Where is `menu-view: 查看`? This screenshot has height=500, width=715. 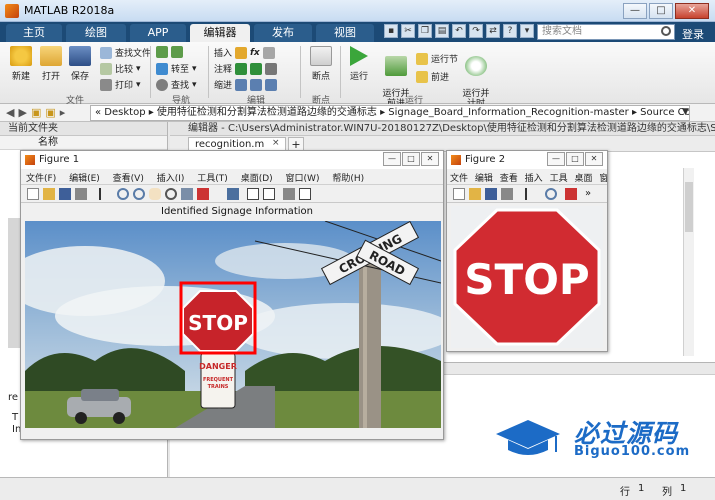 menu-view: 查看 is located at coordinates (509, 176).